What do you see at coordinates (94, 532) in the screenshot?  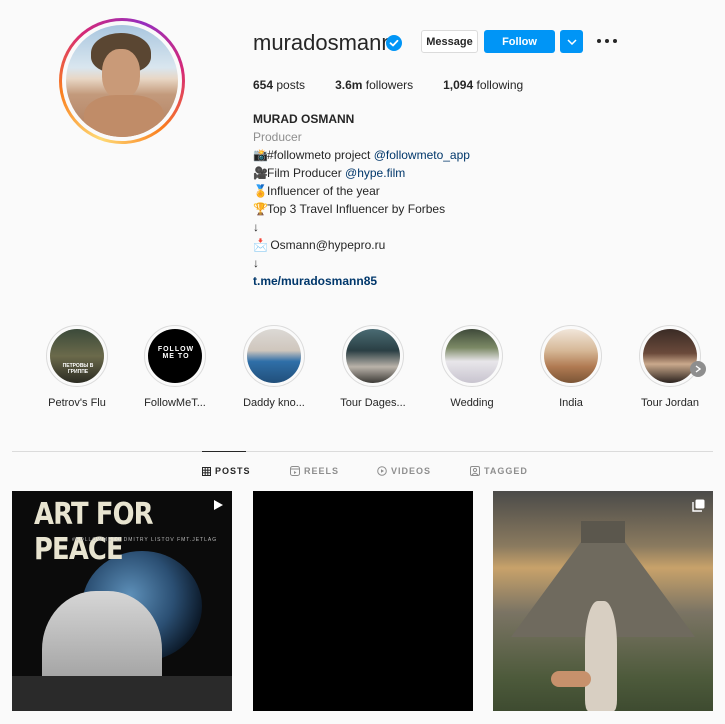 I see `post-headline: ART FOR PEACE` at bounding box center [94, 532].